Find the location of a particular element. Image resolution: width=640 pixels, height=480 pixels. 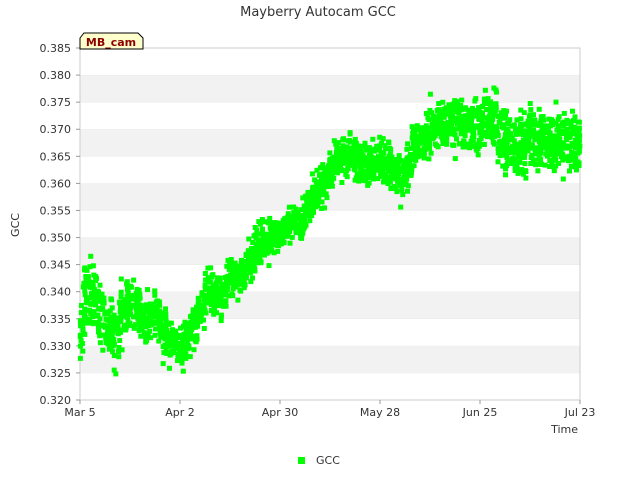

x-tick-label: Apr 30 is located at coordinates (280, 412).